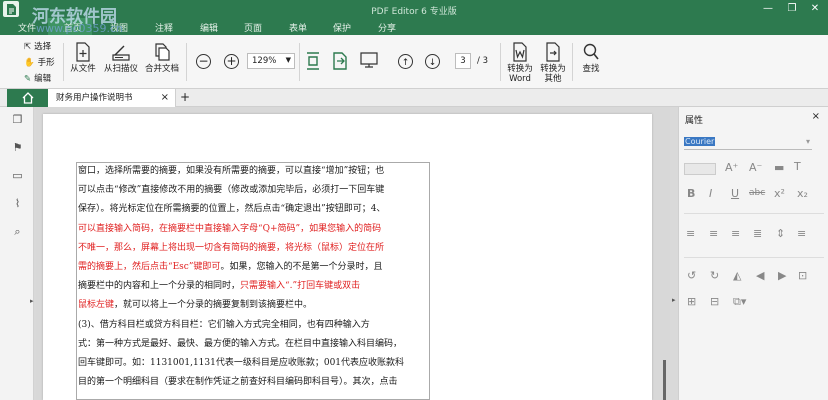  I want to click on close-panel-icon: ×, so click(816, 116).